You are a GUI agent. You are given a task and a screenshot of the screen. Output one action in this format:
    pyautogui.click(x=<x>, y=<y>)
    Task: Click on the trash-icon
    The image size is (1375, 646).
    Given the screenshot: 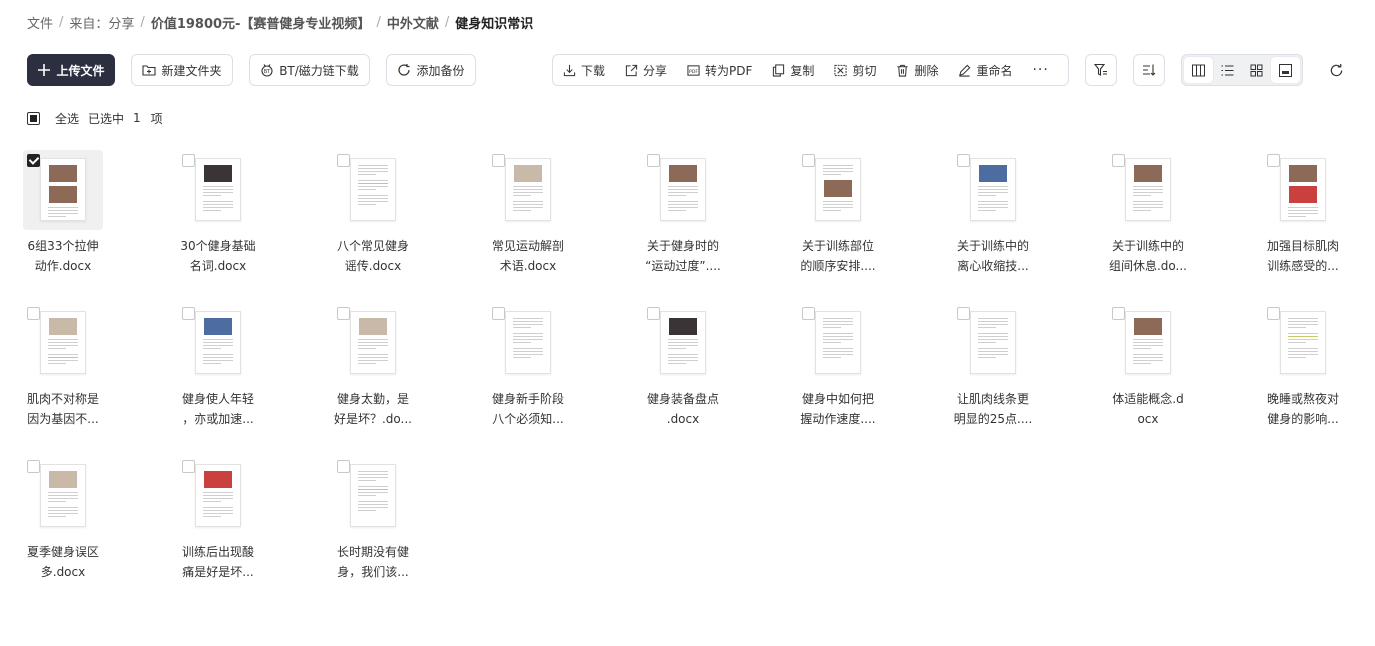 What is the action you would take?
    pyautogui.click(x=903, y=70)
    